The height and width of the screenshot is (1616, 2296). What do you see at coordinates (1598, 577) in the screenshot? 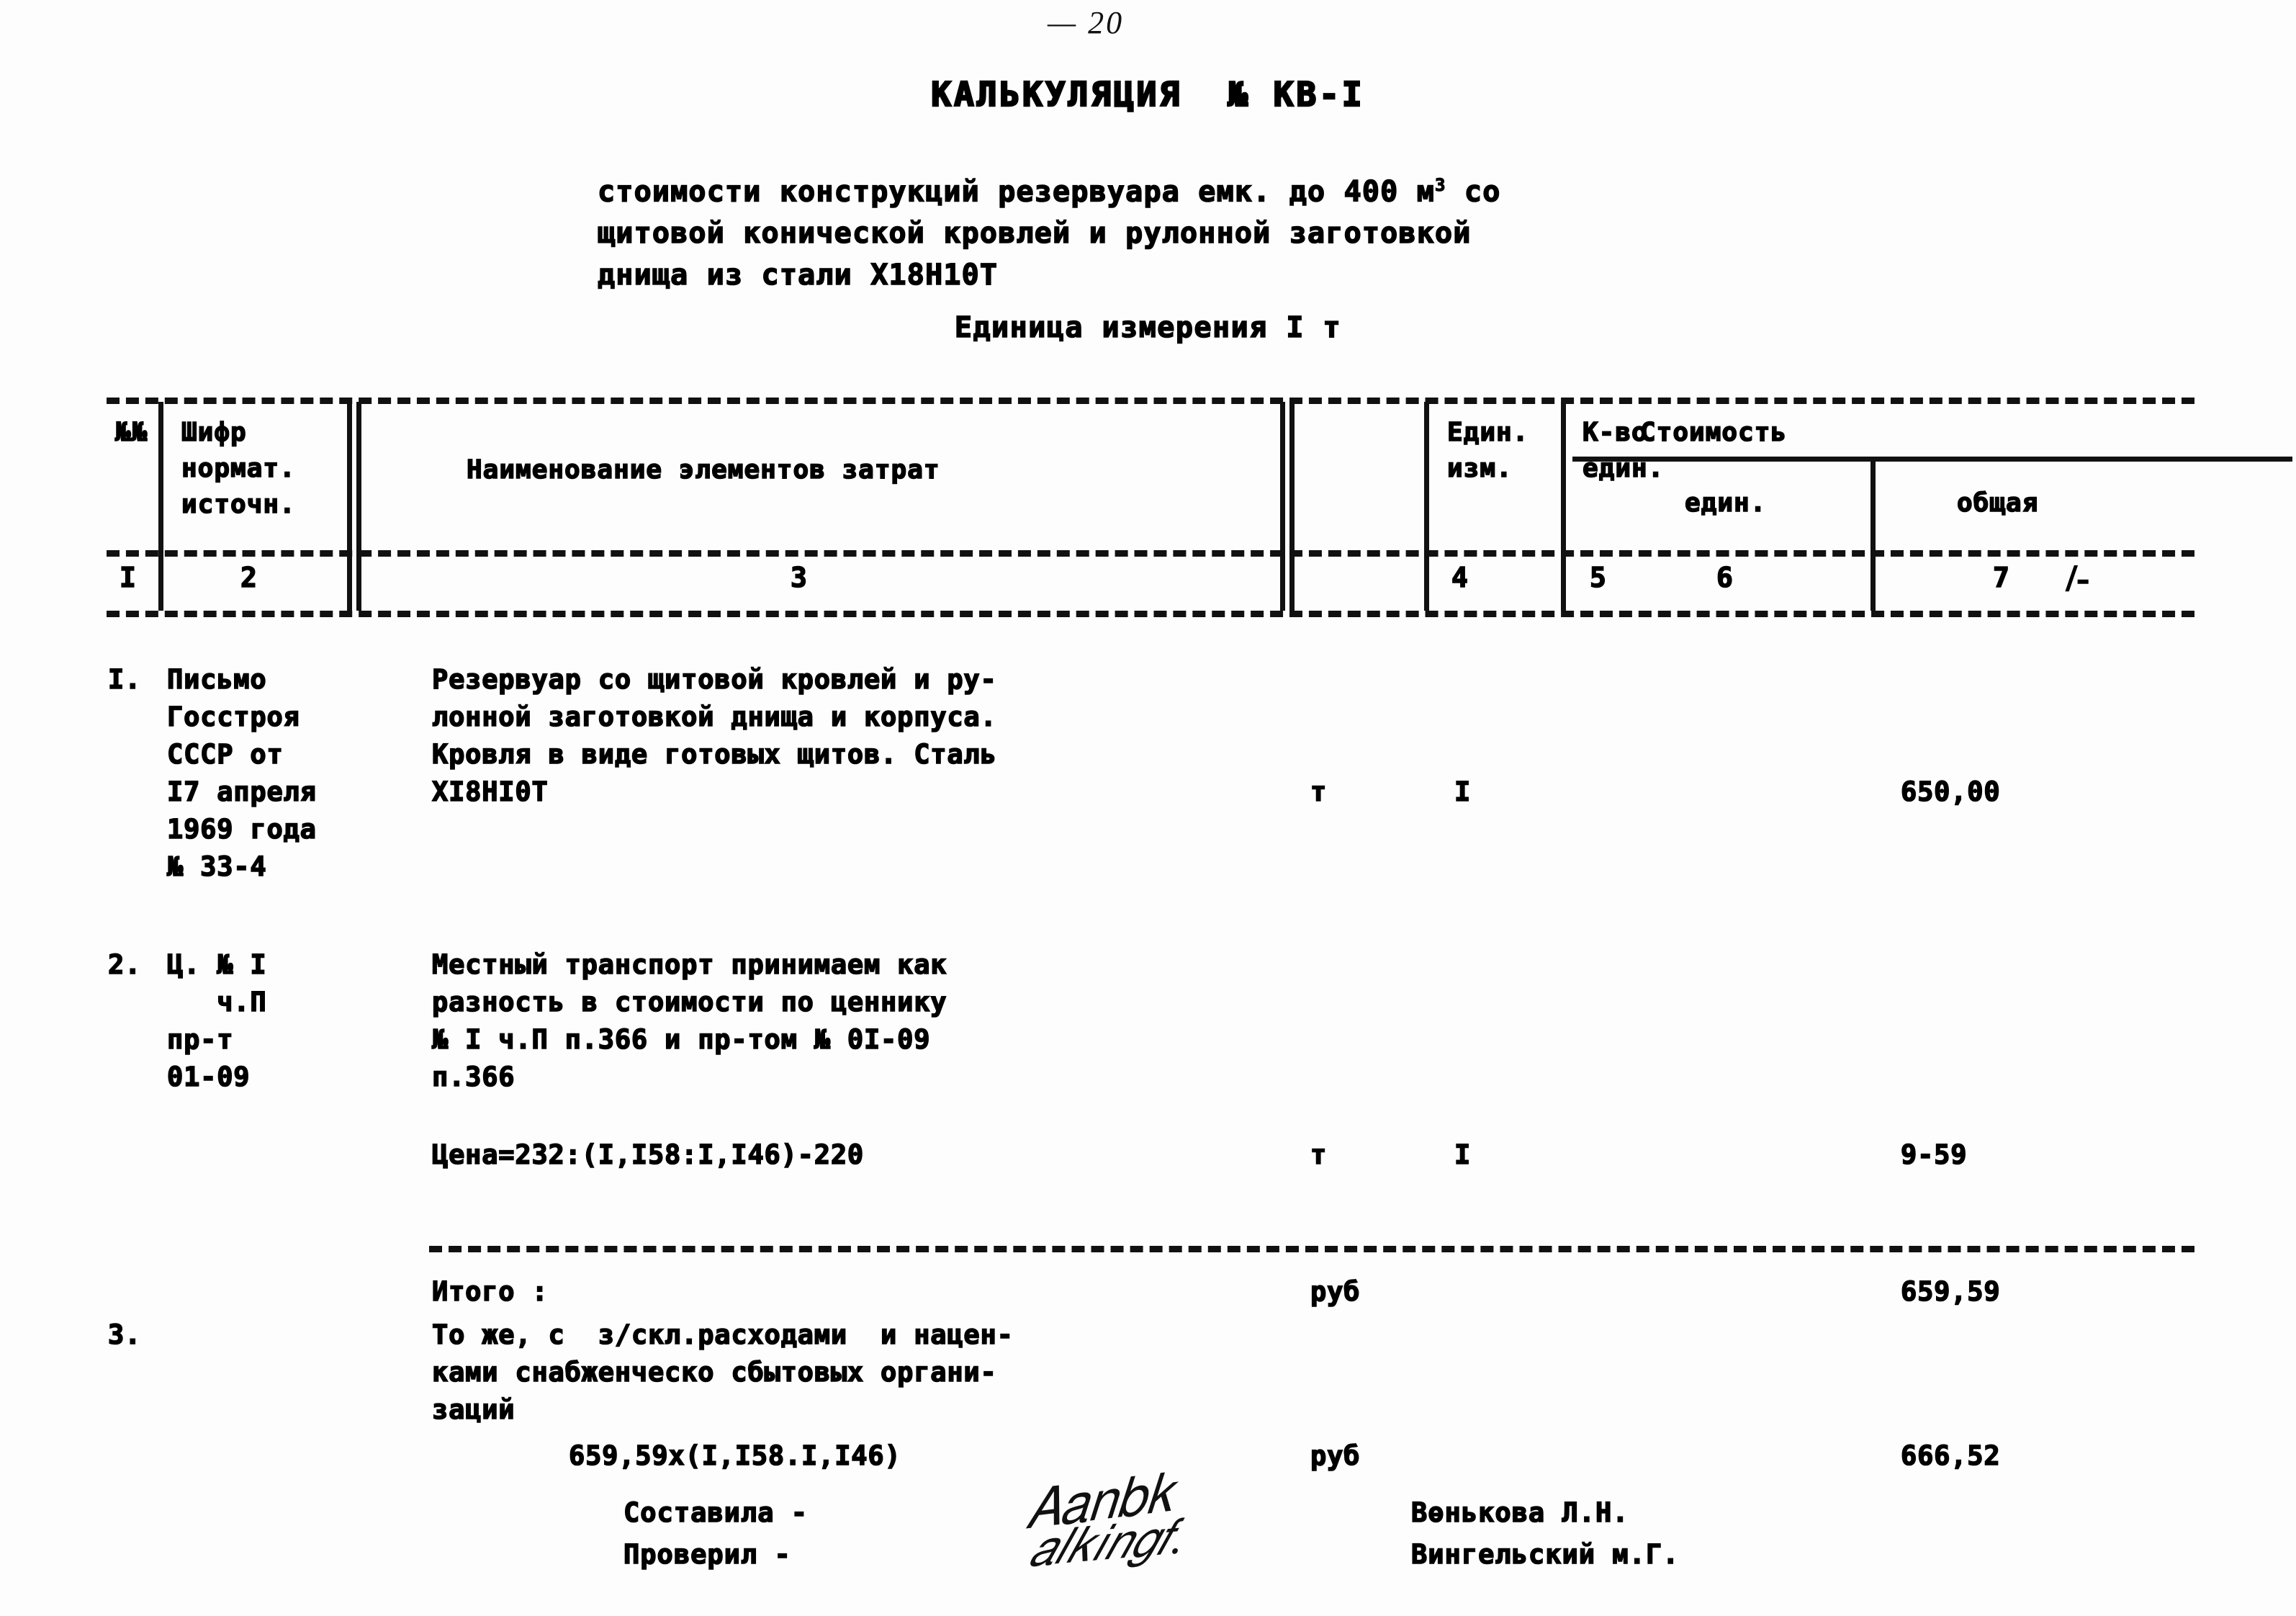
I see `colnum-5: 5` at bounding box center [1598, 577].